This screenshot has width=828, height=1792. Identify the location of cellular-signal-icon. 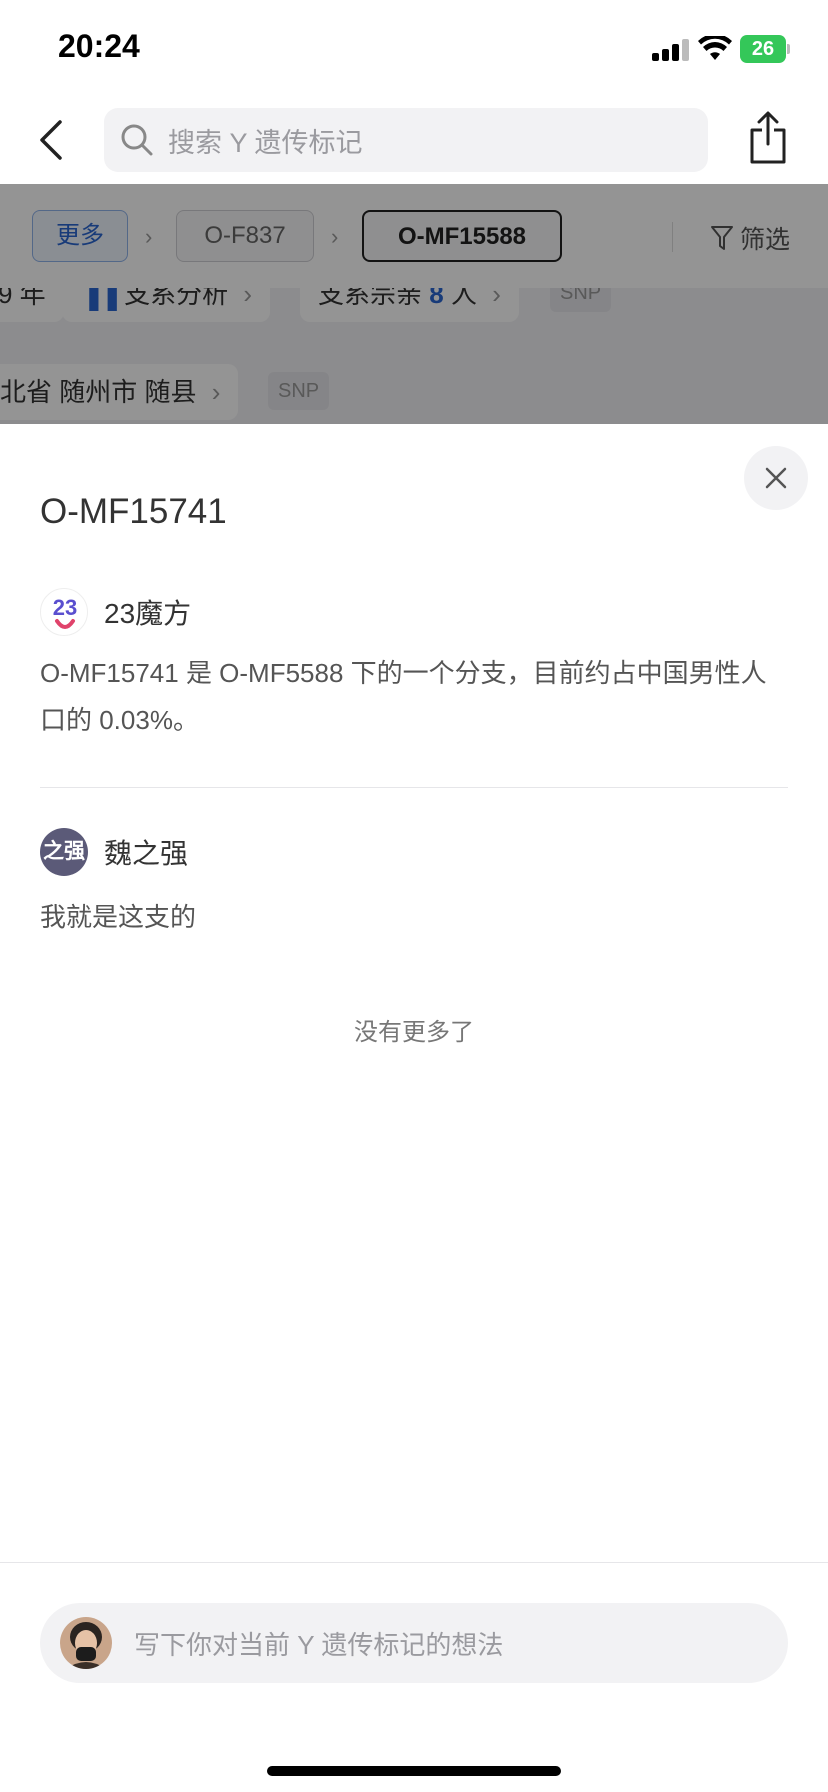
(671, 50).